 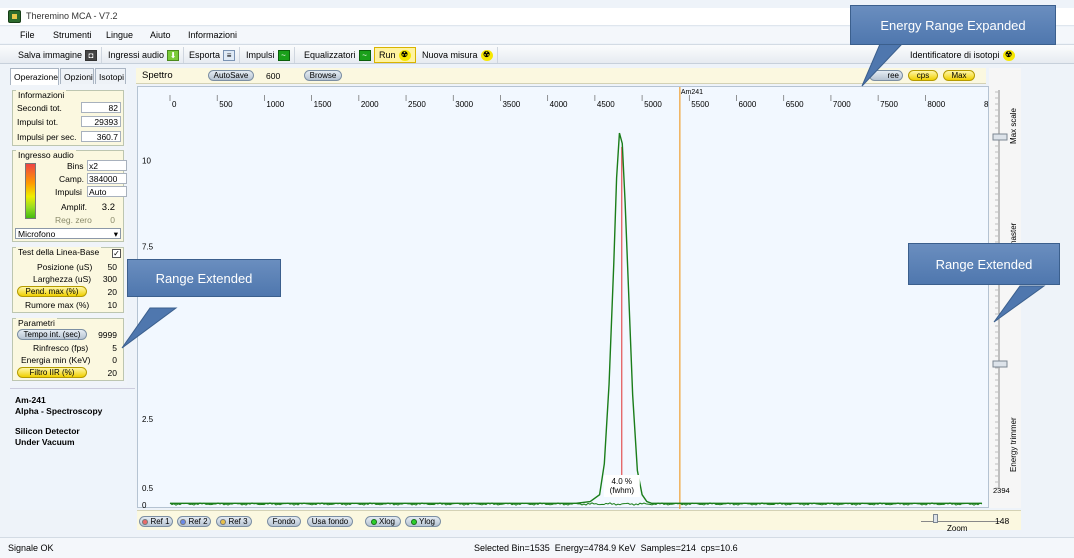 I want to click on callout-energy-range: Energy Range Expanded, so click(x=953, y=25).